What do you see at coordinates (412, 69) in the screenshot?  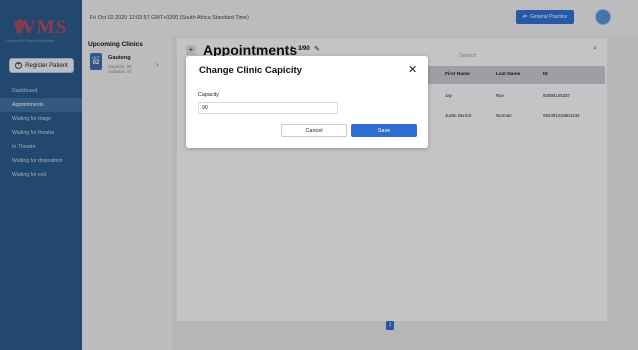 I see `close-icon: ✕` at bounding box center [412, 69].